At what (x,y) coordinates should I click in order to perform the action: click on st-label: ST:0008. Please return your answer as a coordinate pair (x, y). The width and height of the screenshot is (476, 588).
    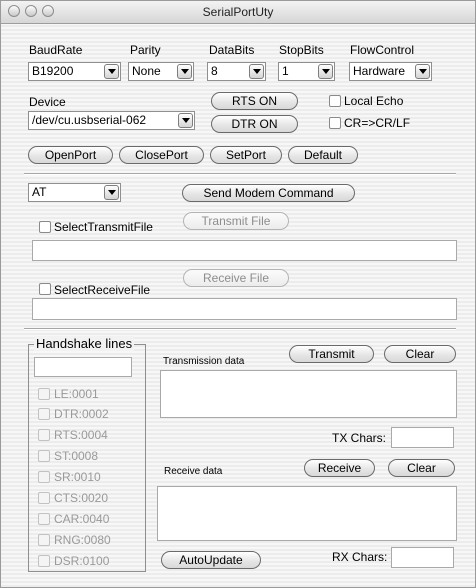
    Looking at the image, I should click on (76, 456).